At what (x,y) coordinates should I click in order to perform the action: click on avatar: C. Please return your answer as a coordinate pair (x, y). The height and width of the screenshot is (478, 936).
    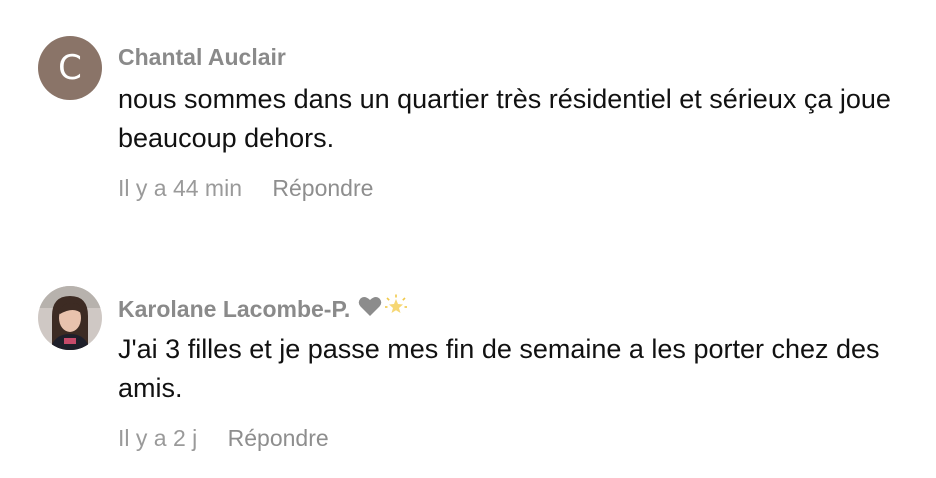
    Looking at the image, I should click on (70, 68).